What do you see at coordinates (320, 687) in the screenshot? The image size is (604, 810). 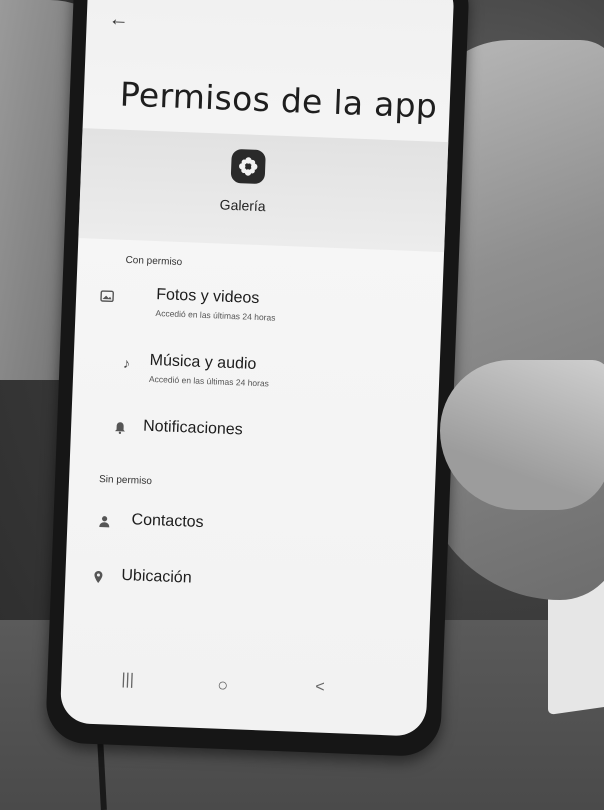 I see `back-button: <` at bounding box center [320, 687].